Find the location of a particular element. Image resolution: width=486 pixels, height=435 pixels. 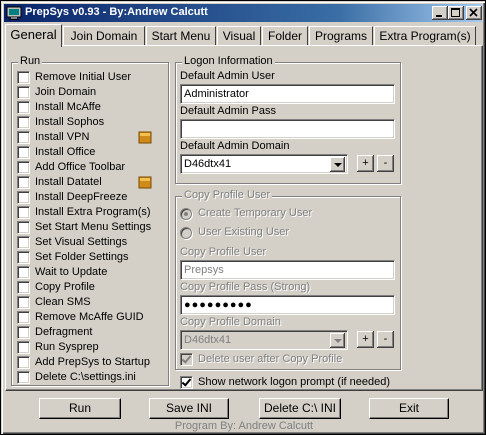

run-option-checkbox: Install McAffe is located at coordinates (90, 107).